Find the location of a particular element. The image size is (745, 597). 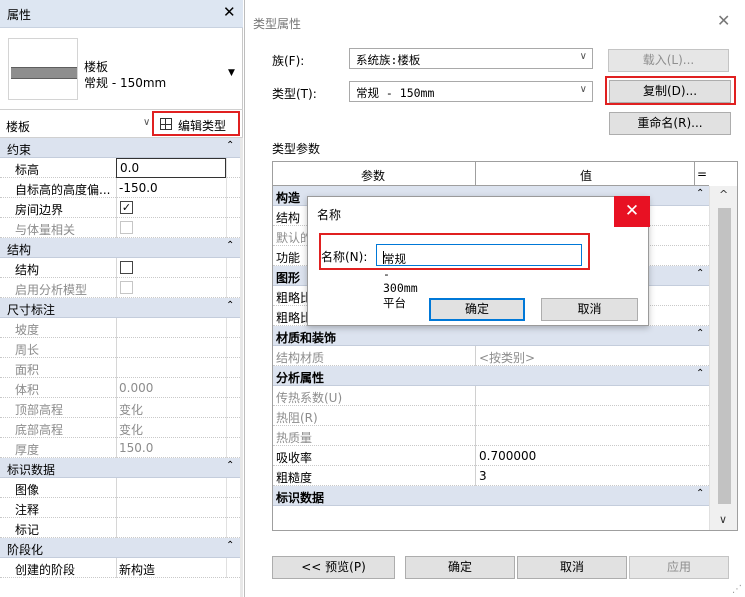

parameter-group-header: 分析属性 ⌃ is located at coordinates (491, 376).